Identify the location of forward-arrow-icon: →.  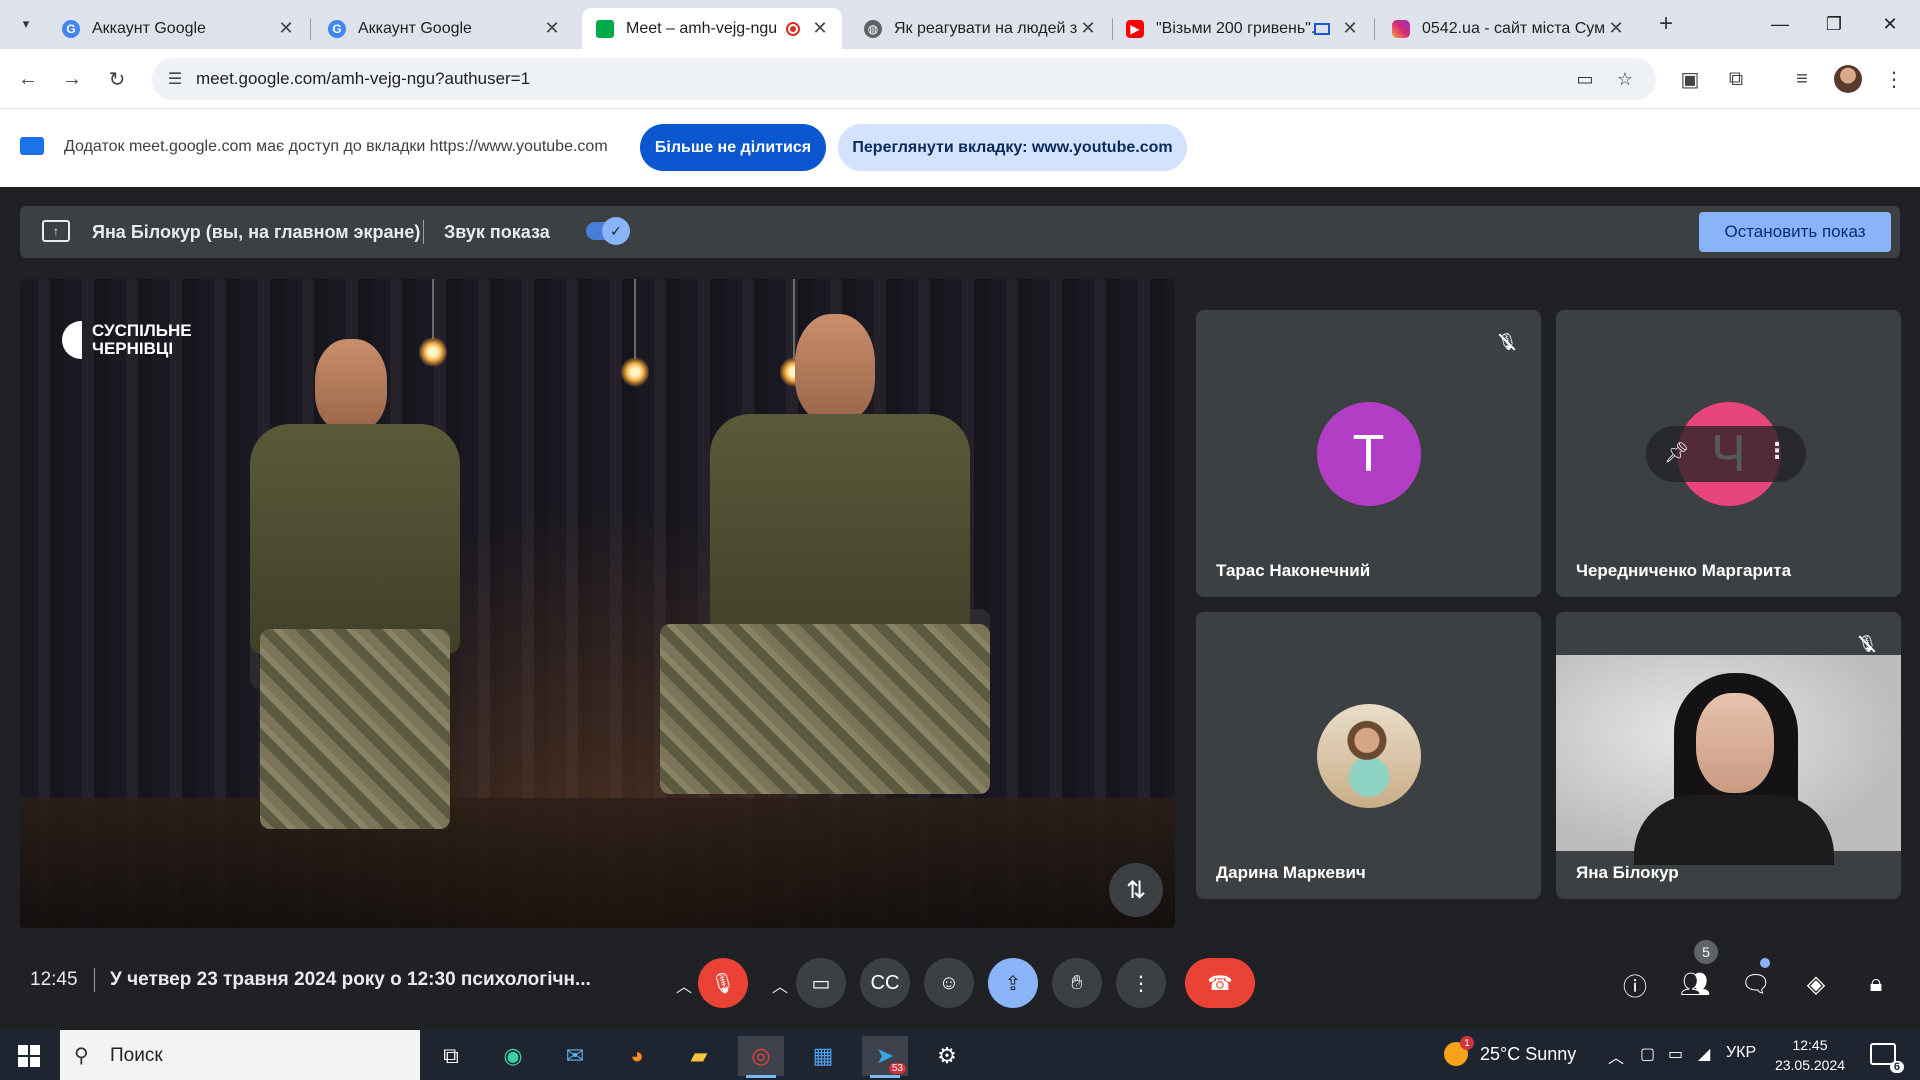
(72, 79).